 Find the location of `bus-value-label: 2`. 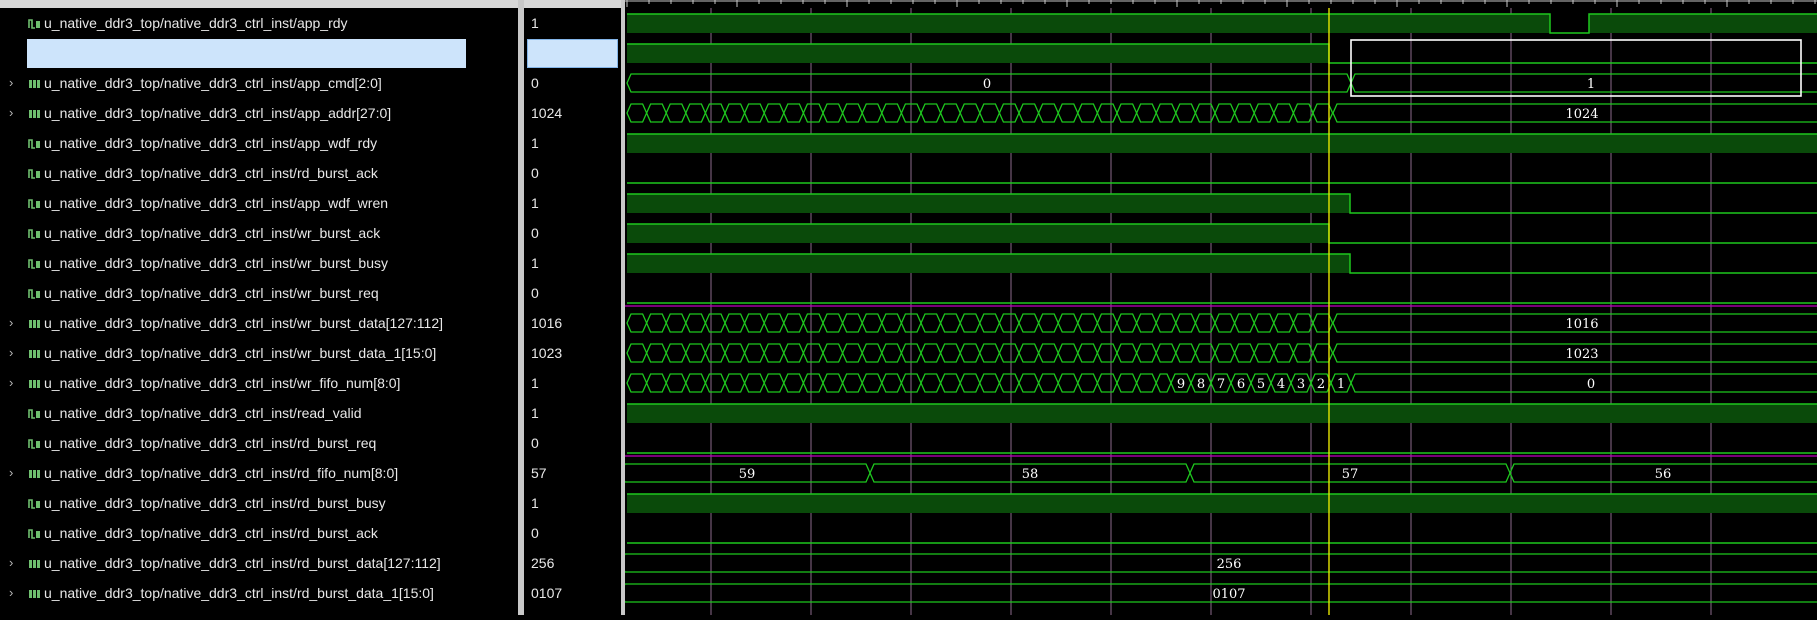

bus-value-label: 2 is located at coordinates (1321, 384).